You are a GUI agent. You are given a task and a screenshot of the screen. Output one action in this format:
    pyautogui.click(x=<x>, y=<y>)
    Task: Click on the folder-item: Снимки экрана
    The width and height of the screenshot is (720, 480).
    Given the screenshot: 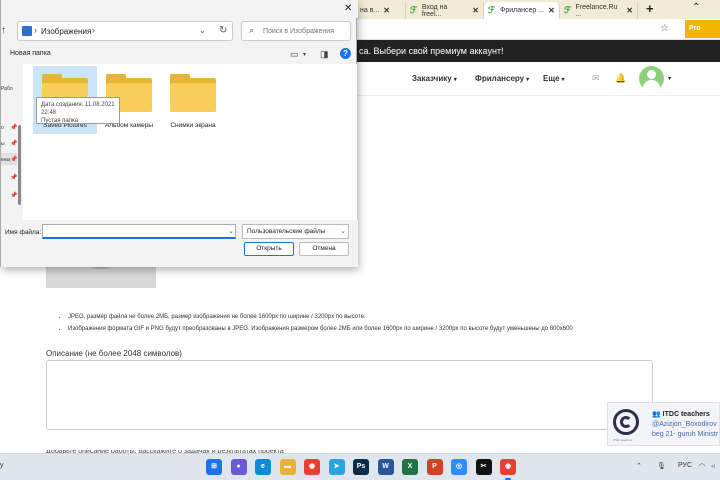 What is the action you would take?
    pyautogui.click(x=193, y=100)
    